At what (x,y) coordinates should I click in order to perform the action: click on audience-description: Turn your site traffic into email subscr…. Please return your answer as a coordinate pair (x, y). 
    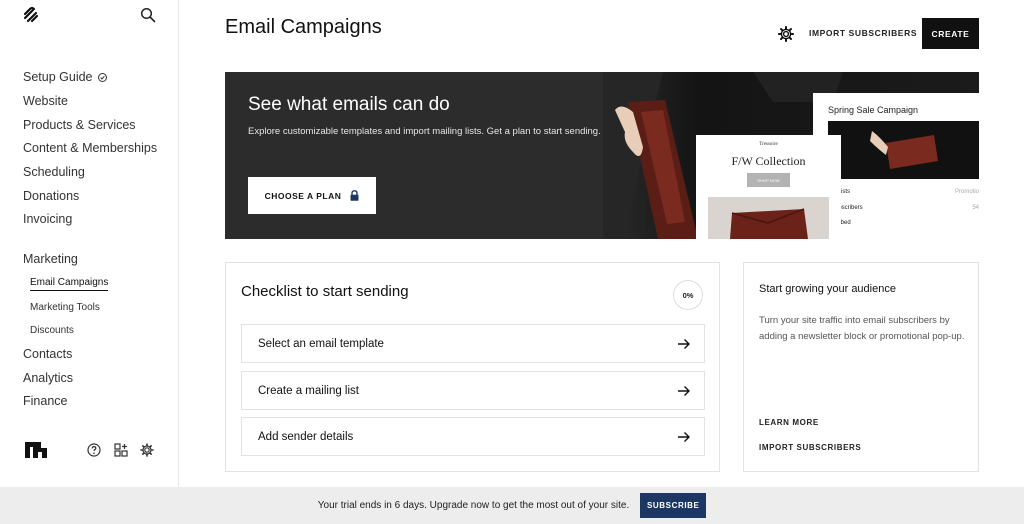
    Looking at the image, I should click on (862, 328).